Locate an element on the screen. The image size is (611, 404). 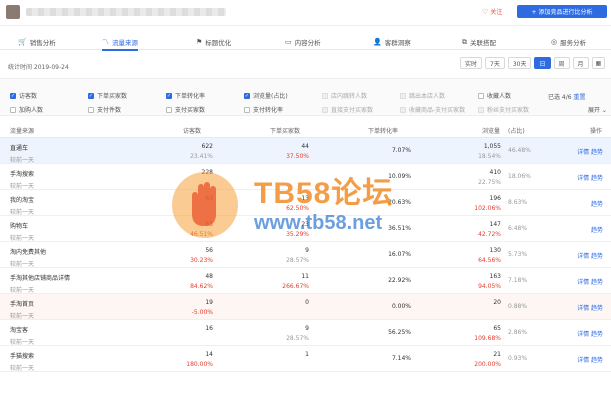
pageviews-value: 163 is located at coordinates (495, 276).